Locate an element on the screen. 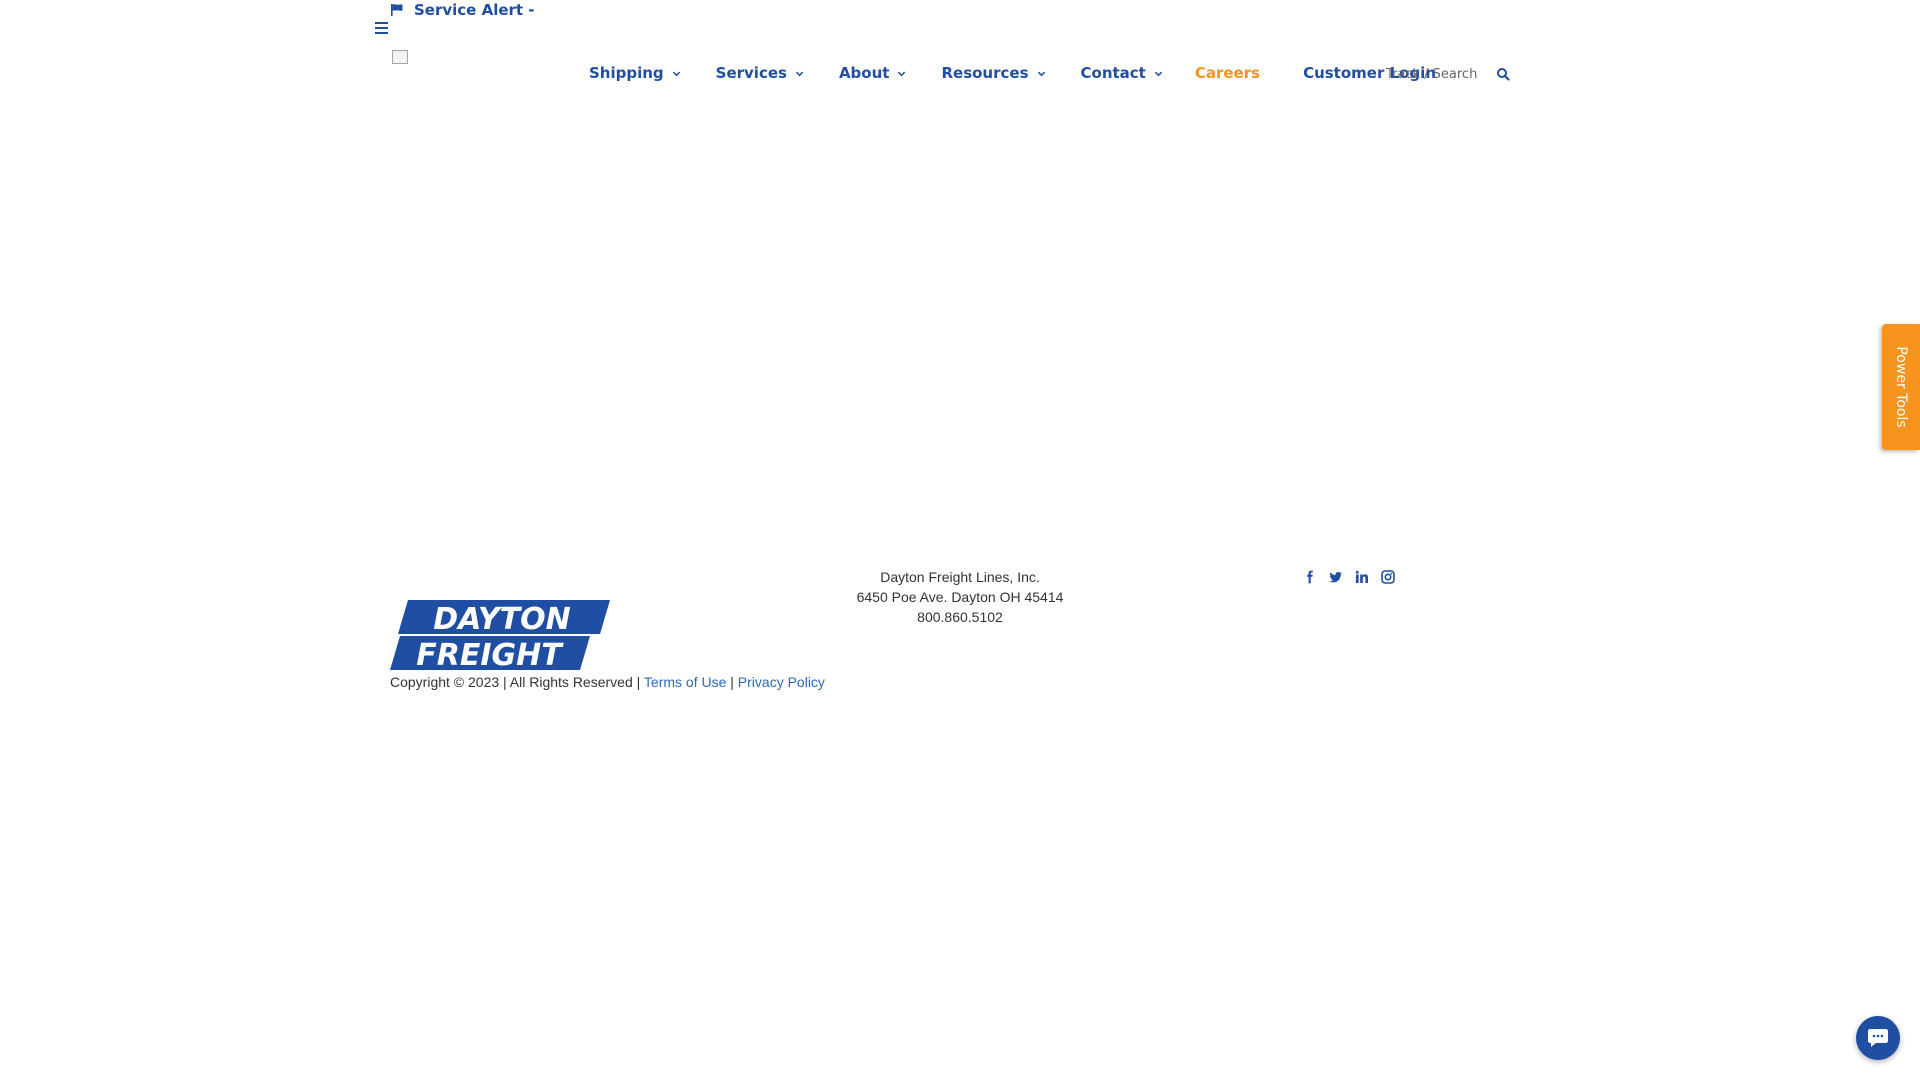 The width and height of the screenshot is (1920, 1080). nav-careers: Careers is located at coordinates (1227, 73).